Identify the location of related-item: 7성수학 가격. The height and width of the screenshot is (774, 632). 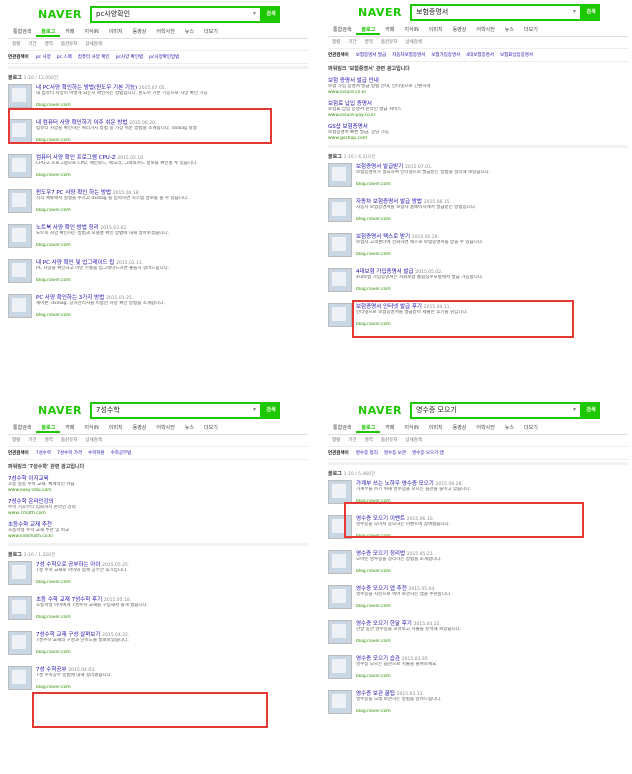
(69, 451).